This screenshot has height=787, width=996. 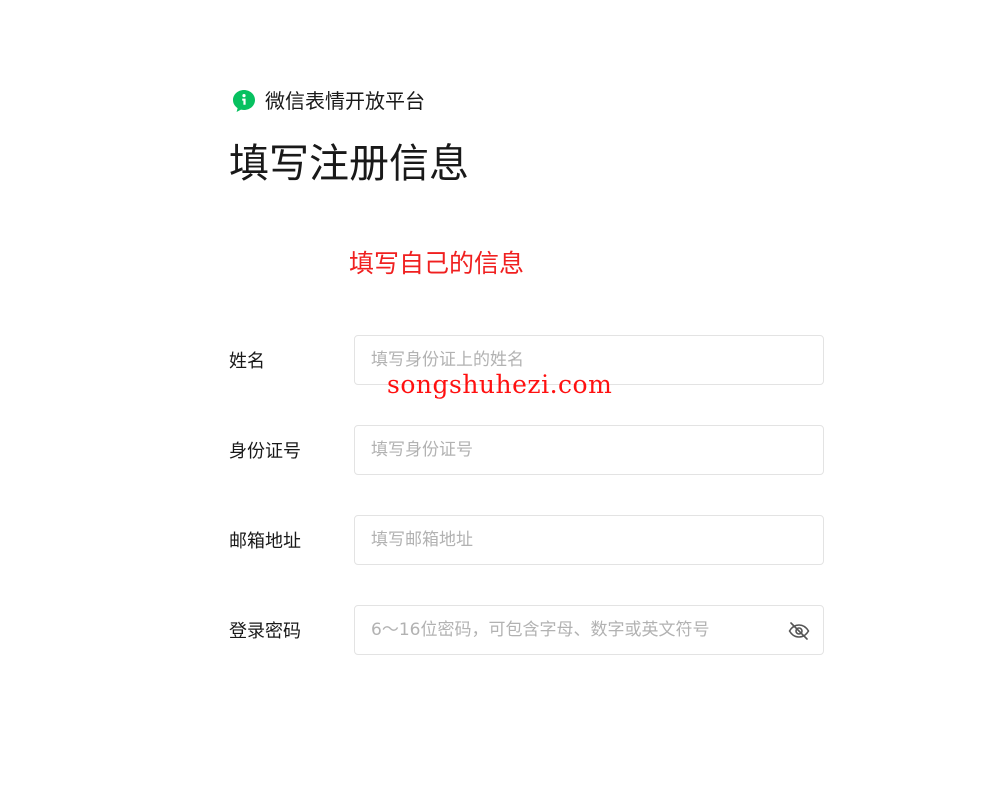 I want to click on wechat-sticker-logo-icon, so click(x=244, y=101).